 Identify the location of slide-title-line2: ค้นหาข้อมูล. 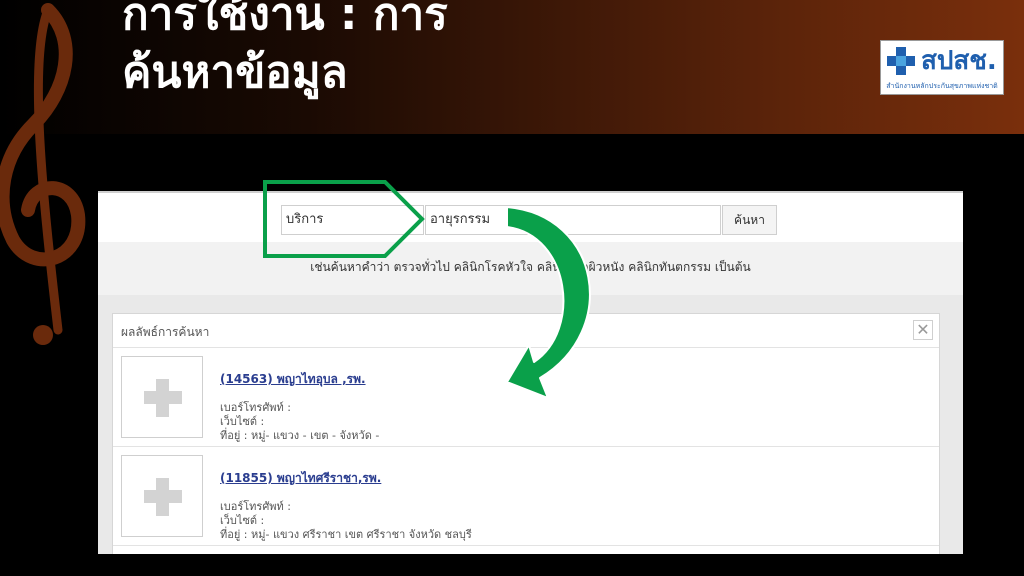
(235, 72).